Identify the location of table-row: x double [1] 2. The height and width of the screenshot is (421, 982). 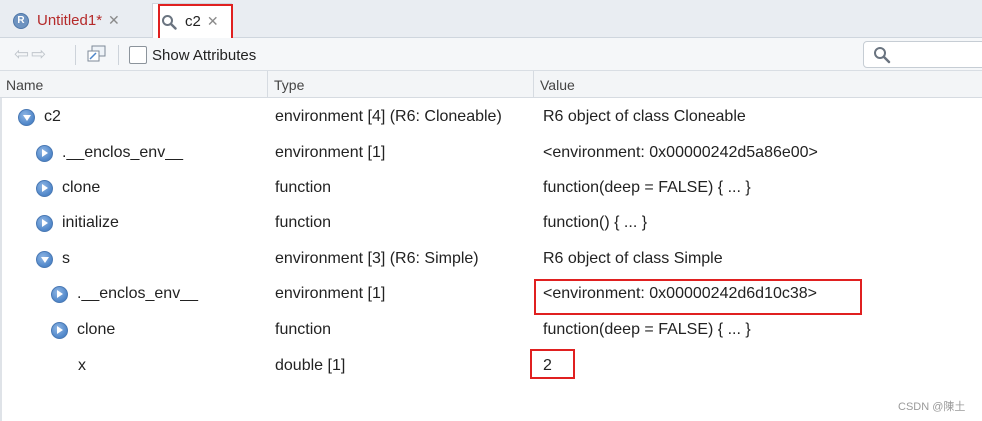
(491, 366).